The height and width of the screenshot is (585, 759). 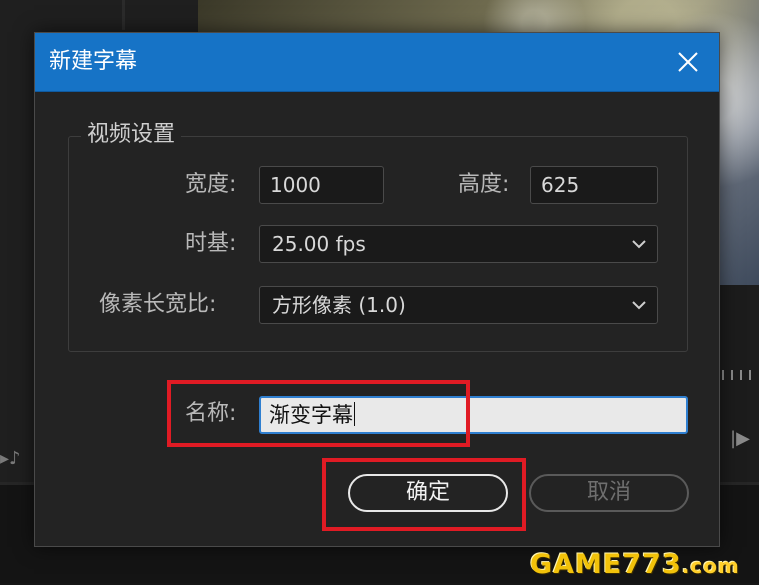 I want to click on ok-button: 确定, so click(x=428, y=493).